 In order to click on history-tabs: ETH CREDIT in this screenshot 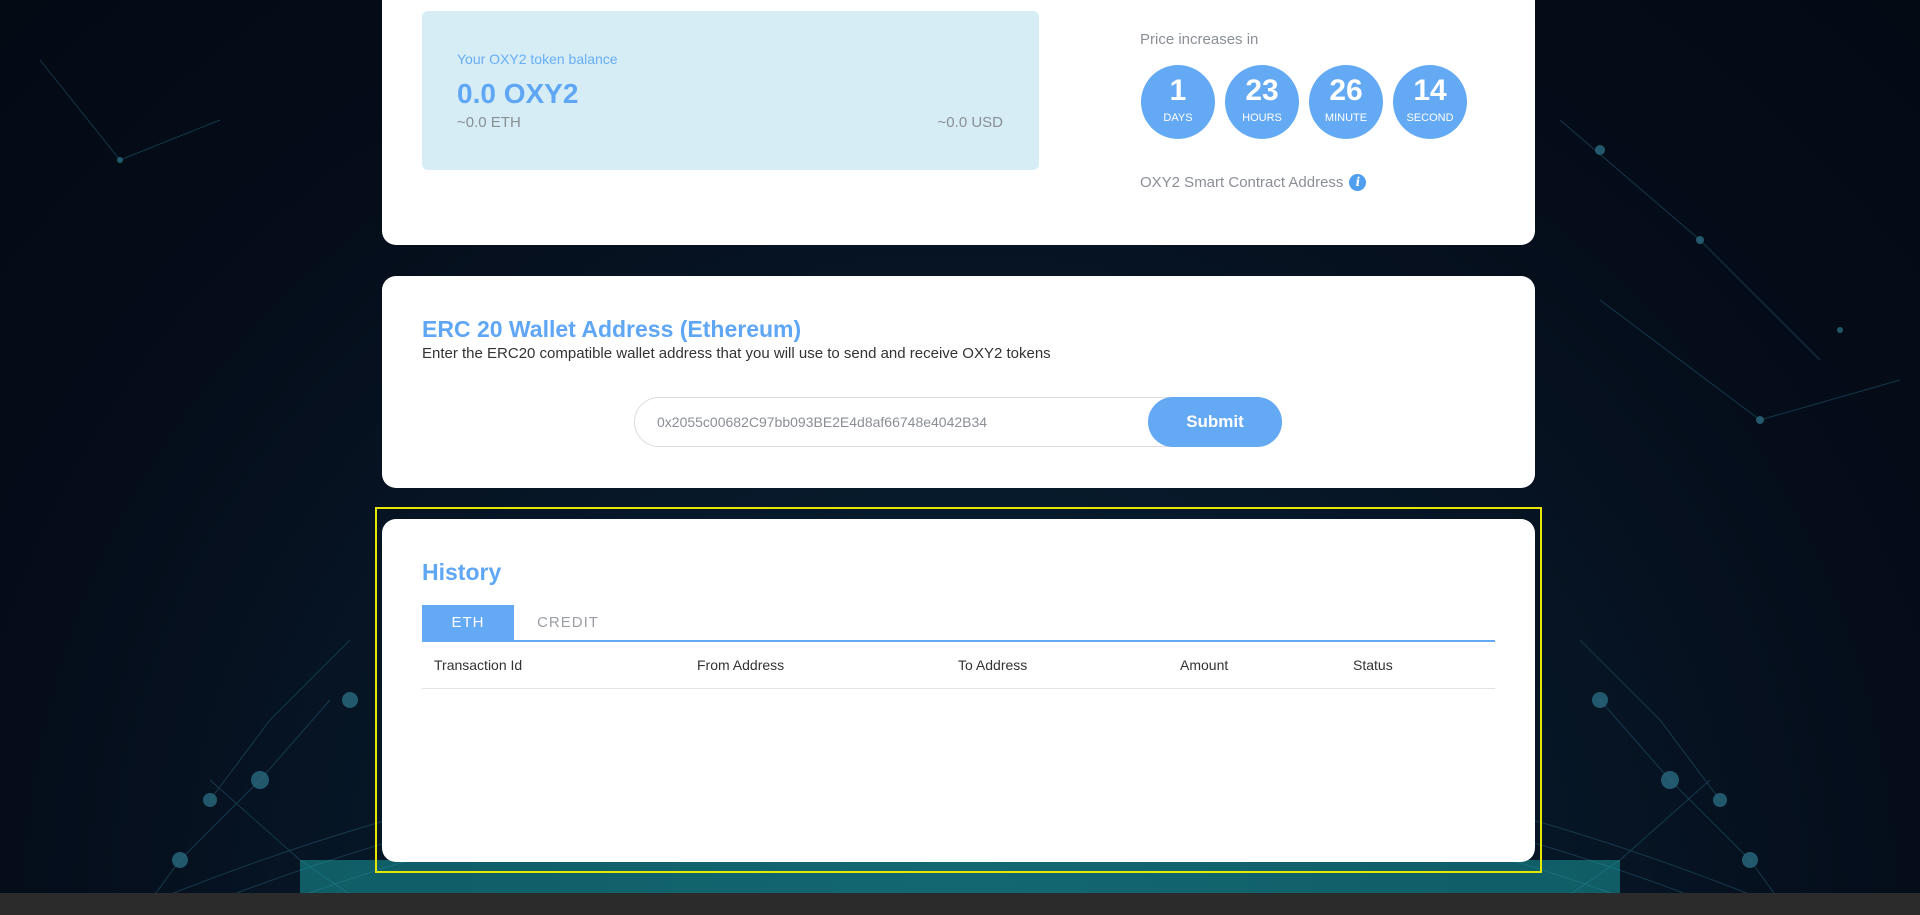, I will do `click(958, 623)`.